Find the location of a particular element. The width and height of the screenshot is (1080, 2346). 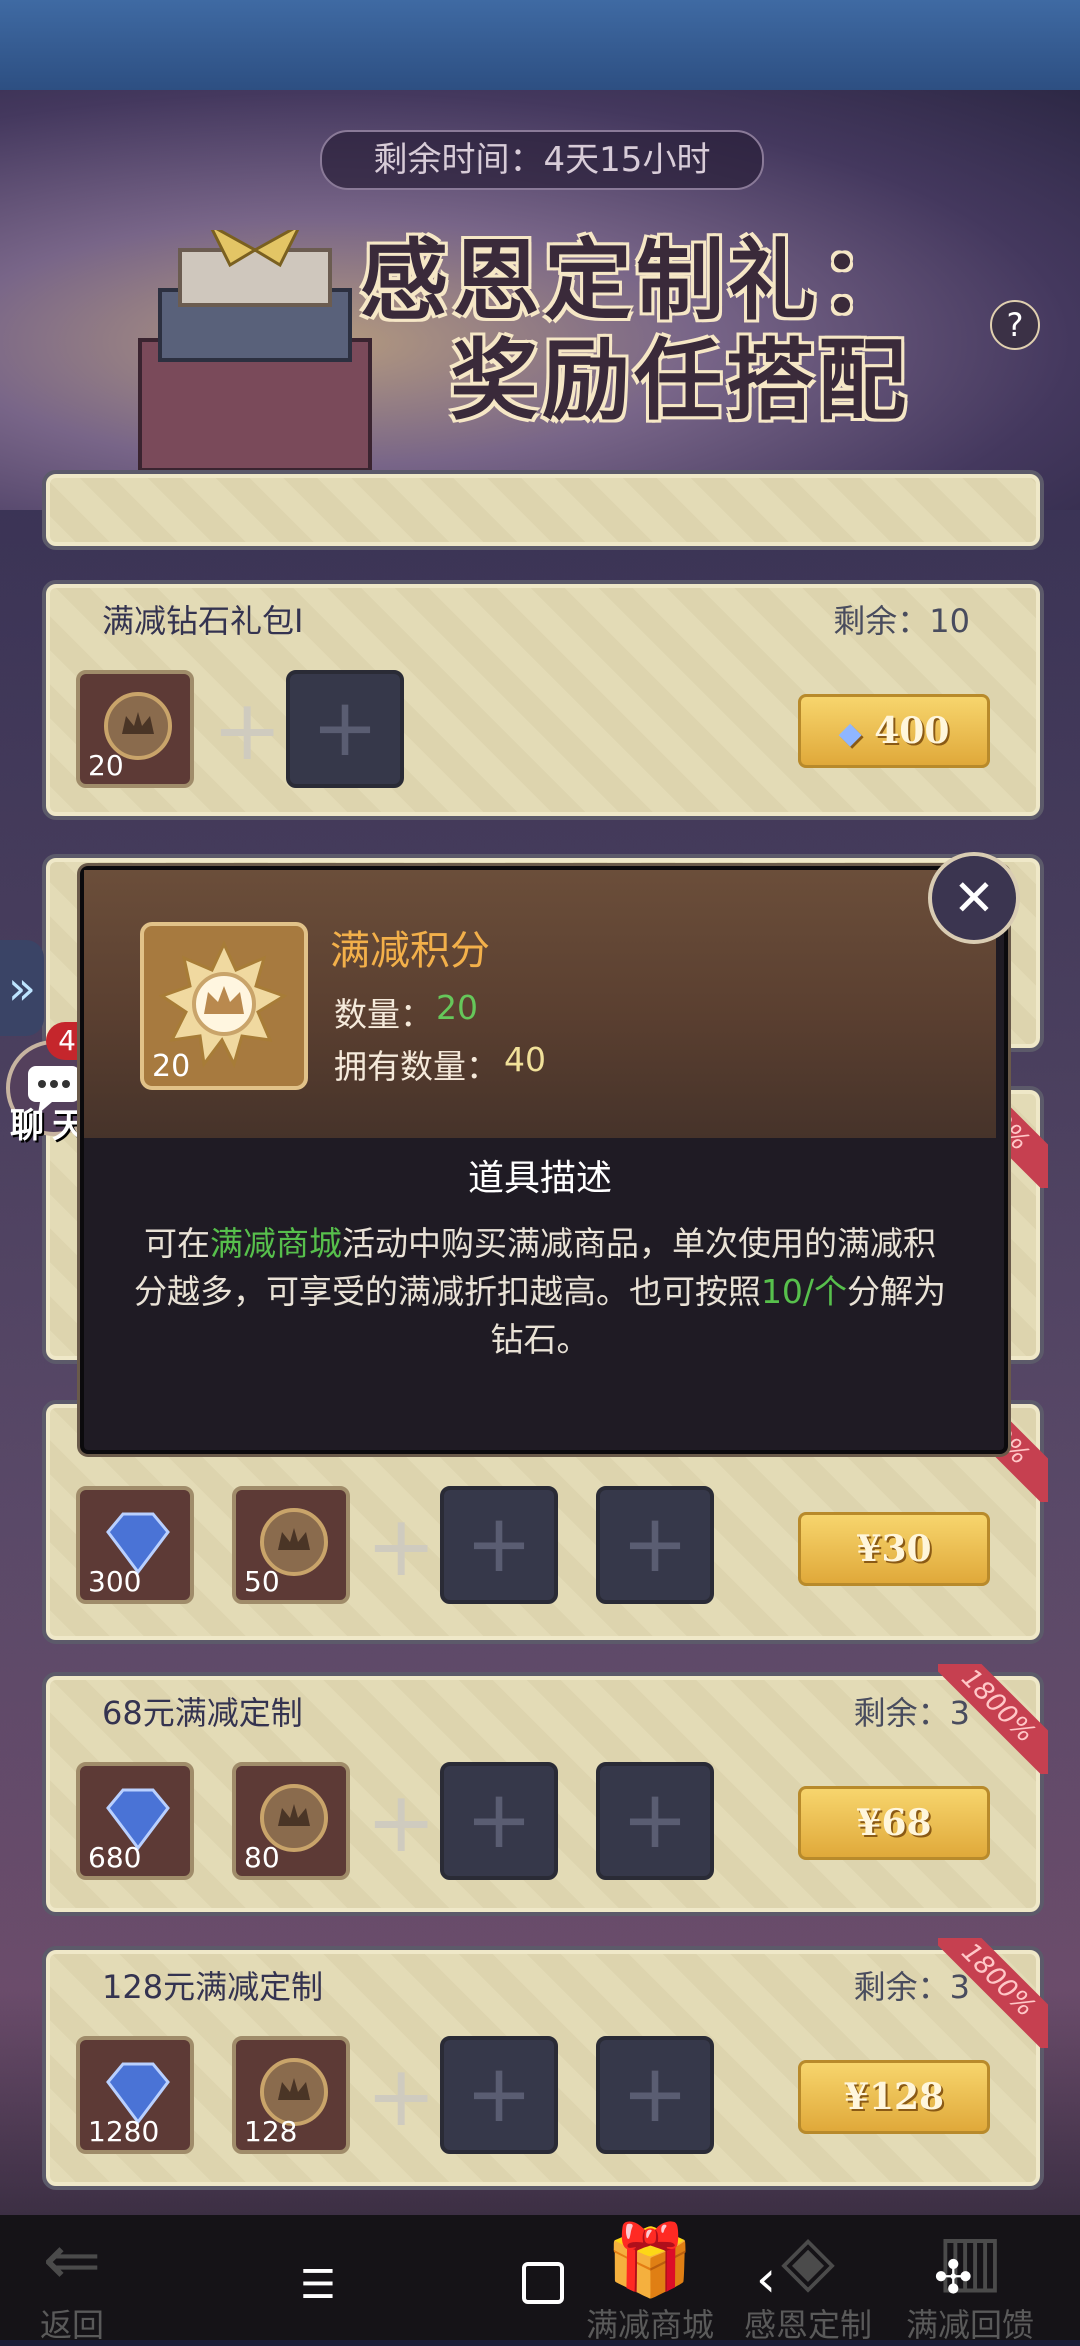

diamond-icon: ◆ is located at coordinates (850, 733).